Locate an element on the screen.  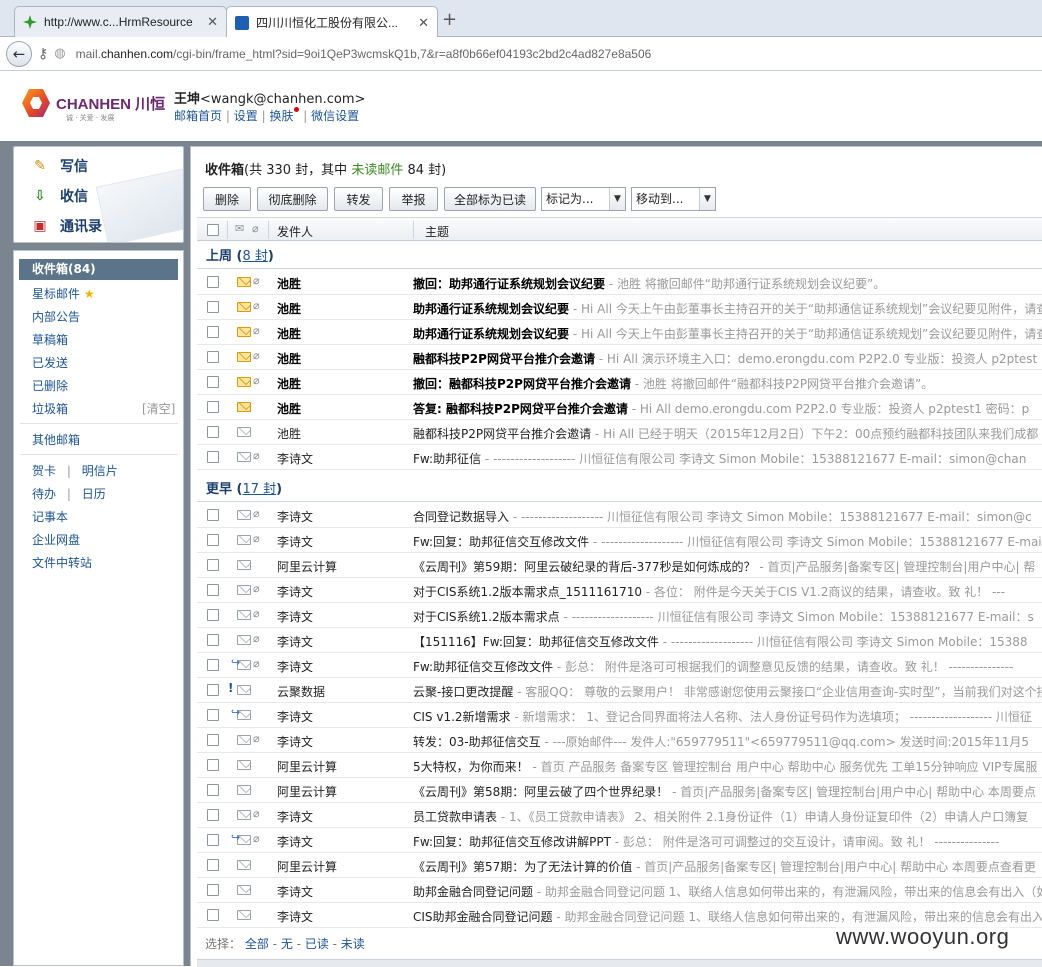
group-count-link: 17 封 is located at coordinates (259, 489).